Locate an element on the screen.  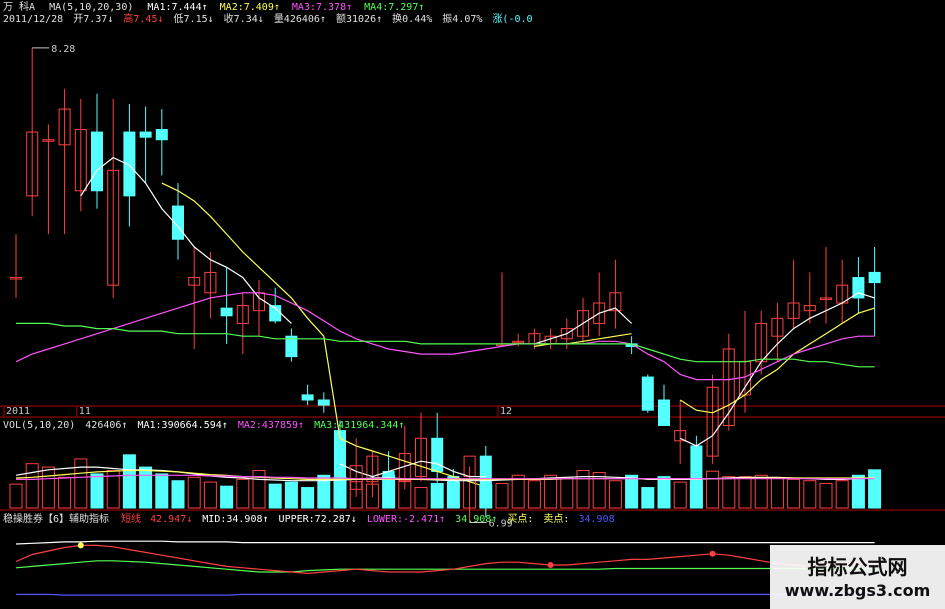
indicator-sell-value: 34.908 is located at coordinates (596, 519).